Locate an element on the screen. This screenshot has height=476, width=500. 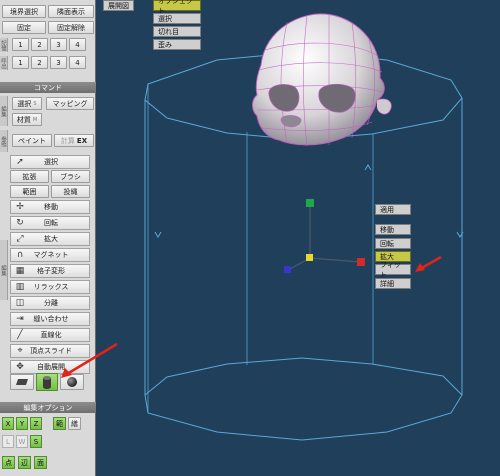
screen-toggle: S is located at coordinates (36, 441).